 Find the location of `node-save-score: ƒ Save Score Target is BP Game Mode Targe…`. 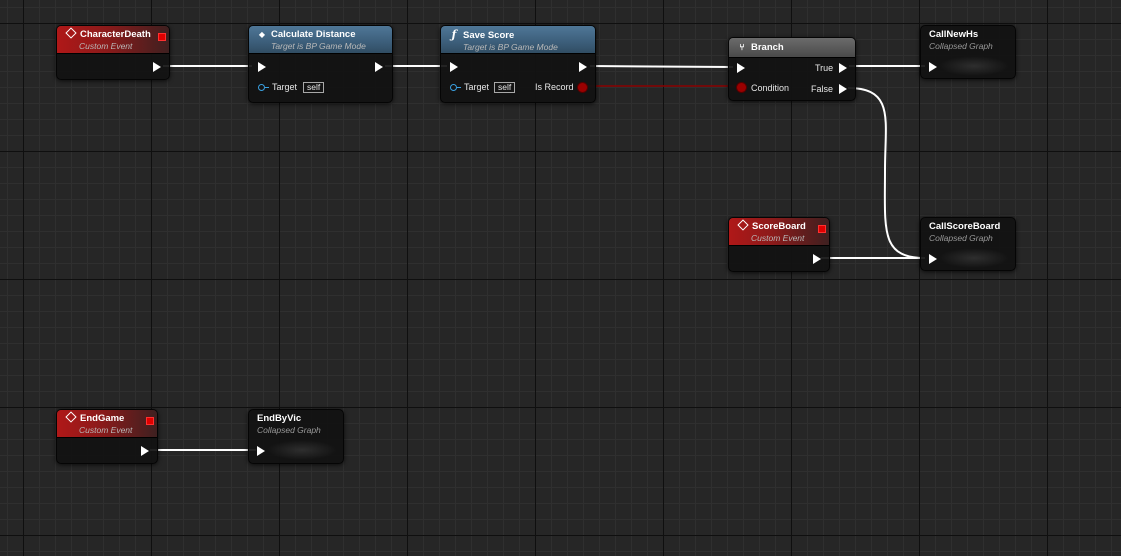

node-save-score: ƒ Save Score Target is BP Game Mode Targe… is located at coordinates (518, 64).